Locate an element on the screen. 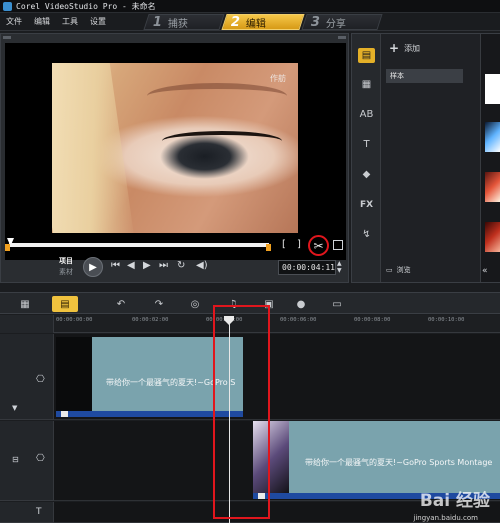  next-frame-icon: ▶ is located at coordinates (147, 265).